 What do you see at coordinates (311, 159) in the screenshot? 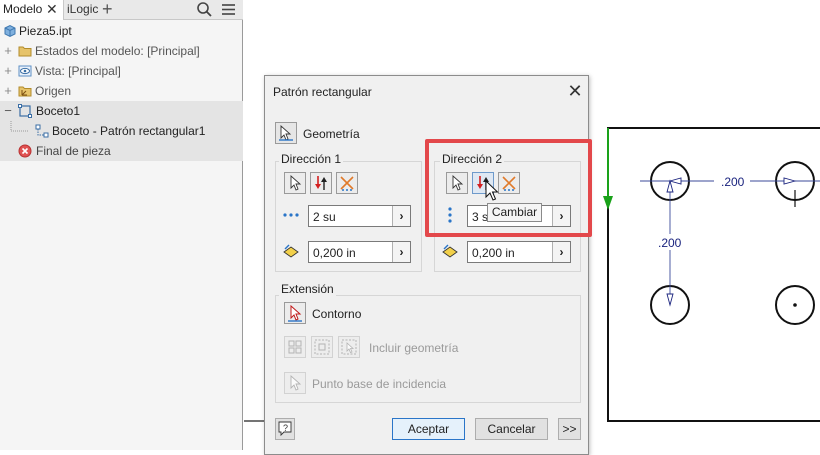
I see `direction1-title: Dirección 1` at bounding box center [311, 159].